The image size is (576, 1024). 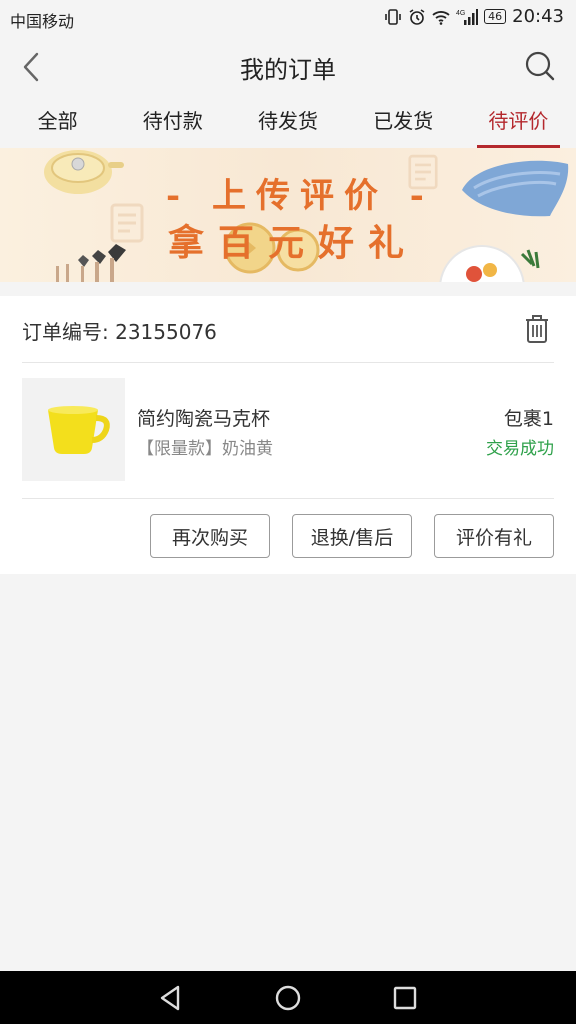 I want to click on review-promo-banner: - 上传评价 - 拿百元好礼, so click(x=288, y=215).